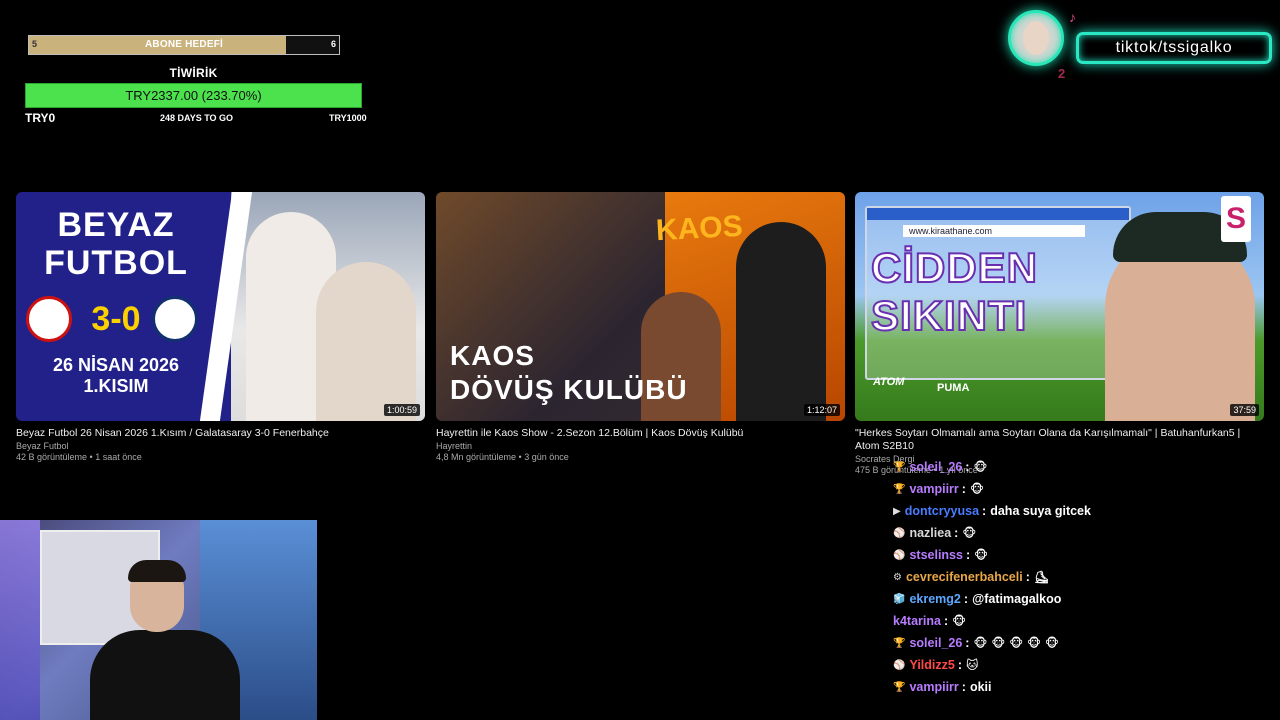 The height and width of the screenshot is (720, 1280). I want to click on chat-username: Yildizz5, so click(932, 665).